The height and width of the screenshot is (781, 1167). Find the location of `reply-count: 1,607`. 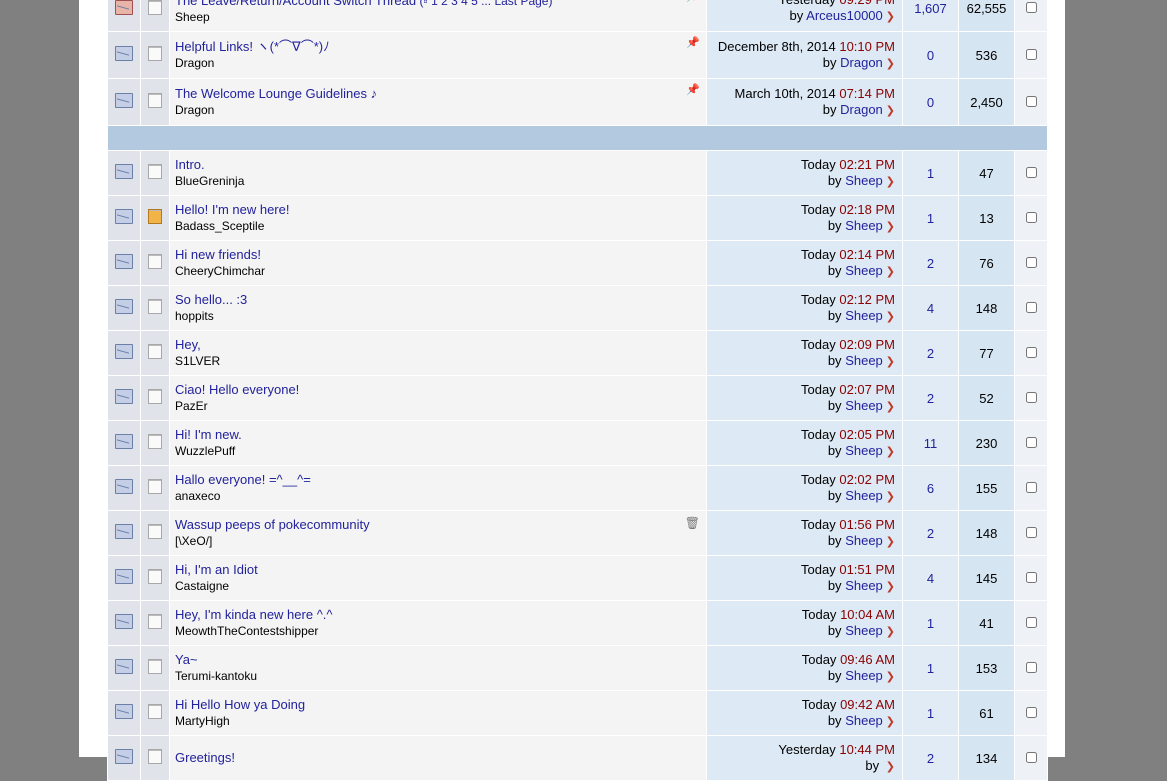

reply-count: 1,607 is located at coordinates (930, 8).